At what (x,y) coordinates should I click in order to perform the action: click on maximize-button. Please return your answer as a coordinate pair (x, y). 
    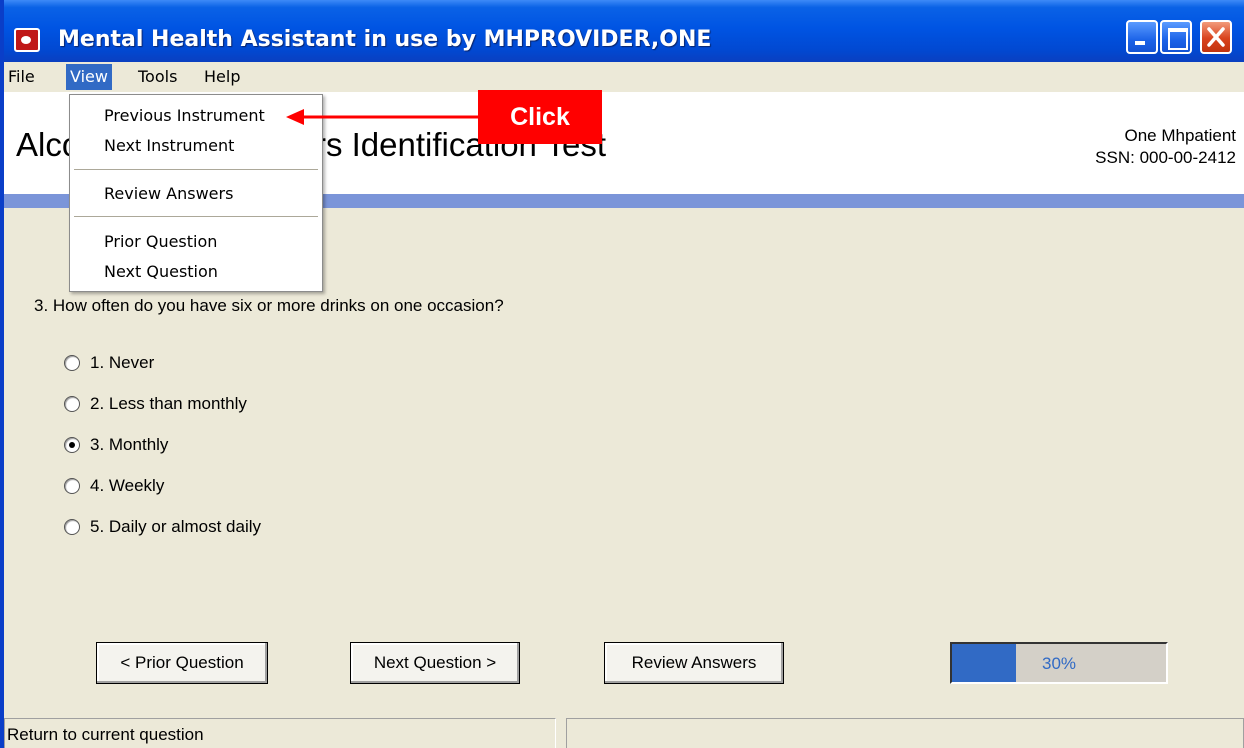
    Looking at the image, I should click on (1176, 37).